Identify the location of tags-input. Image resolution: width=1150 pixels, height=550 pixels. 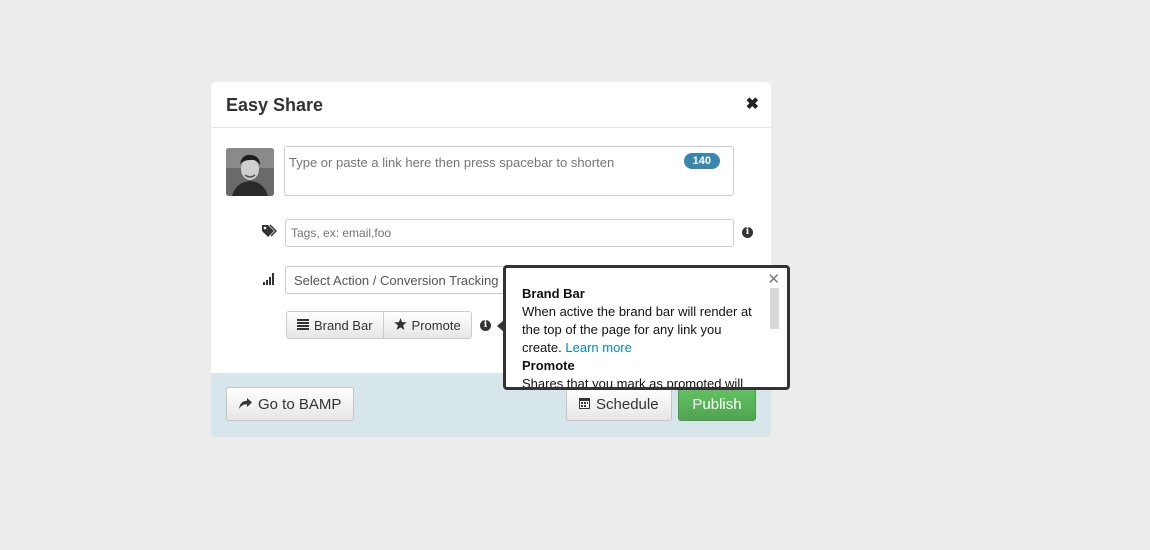
(509, 233).